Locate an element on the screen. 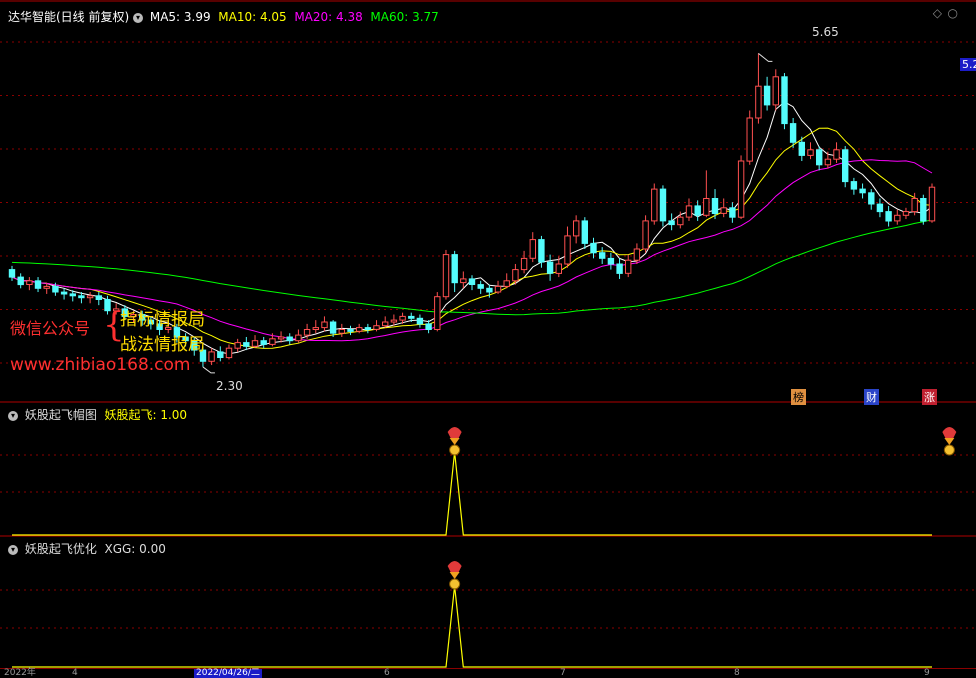 Image resolution: width=976 pixels, height=678 pixels. cai-marker: 财 is located at coordinates (871, 397).